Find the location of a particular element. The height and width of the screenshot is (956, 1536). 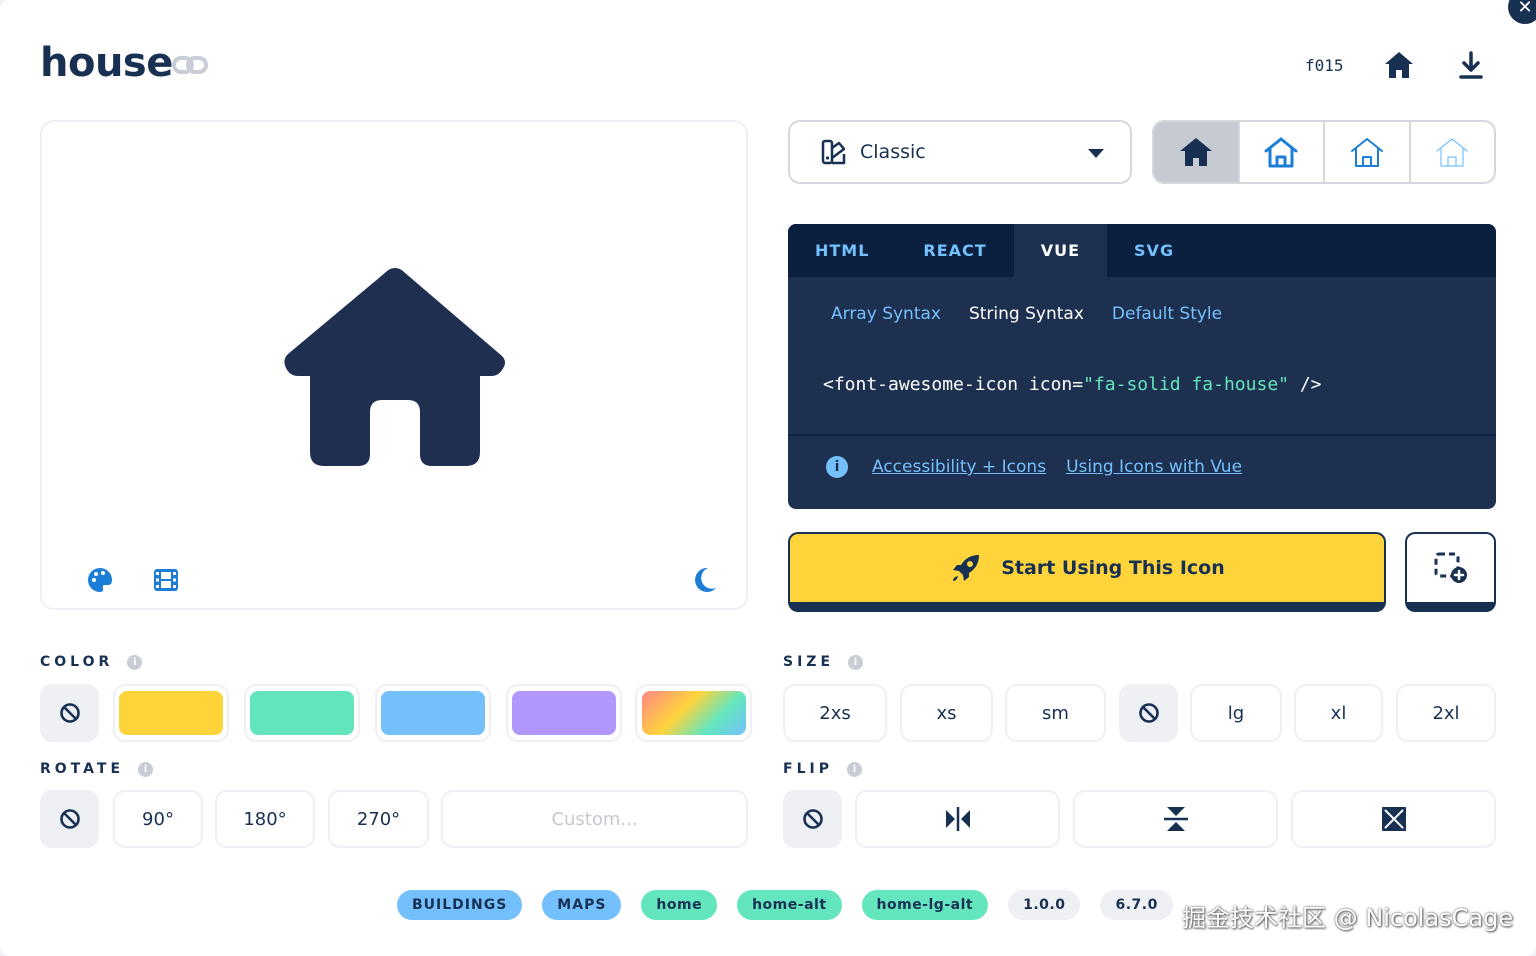

size-label: SIZE is located at coordinates (809, 662).